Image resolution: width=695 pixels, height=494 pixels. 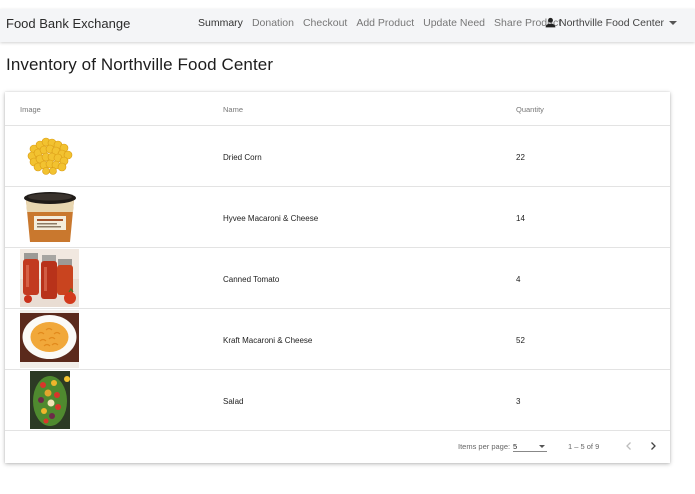 I want to click on items-per-page-label: Items per page:, so click(x=484, y=446).